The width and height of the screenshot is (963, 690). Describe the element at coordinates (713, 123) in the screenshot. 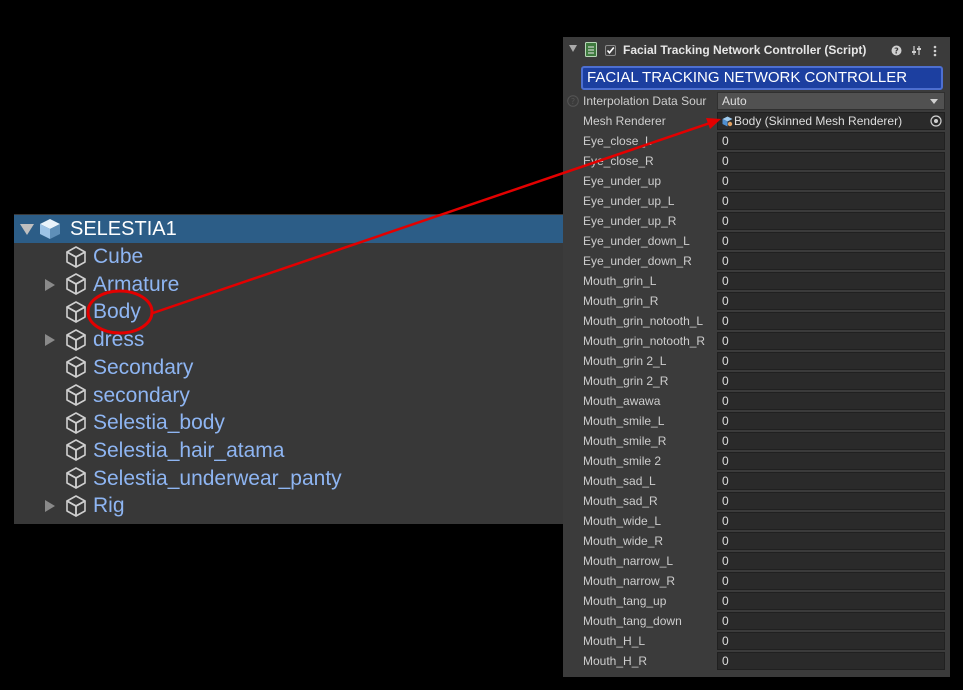

I see `arrowhead-icon` at that location.